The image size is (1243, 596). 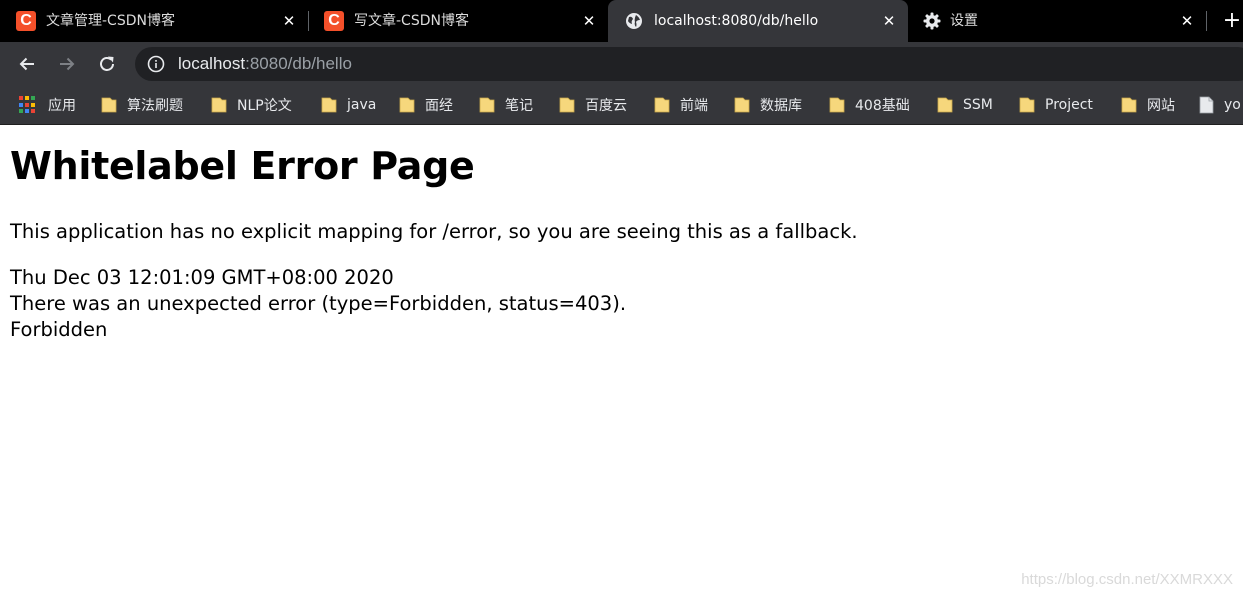 What do you see at coordinates (1206, 105) in the screenshot?
I see `page-icon` at bounding box center [1206, 105].